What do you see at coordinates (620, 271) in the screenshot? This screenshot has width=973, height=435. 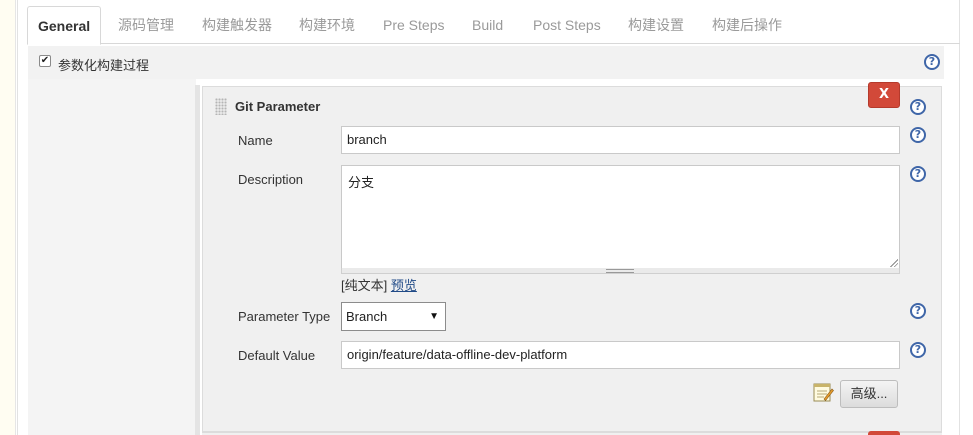 I see `resize-grip-icon` at bounding box center [620, 271].